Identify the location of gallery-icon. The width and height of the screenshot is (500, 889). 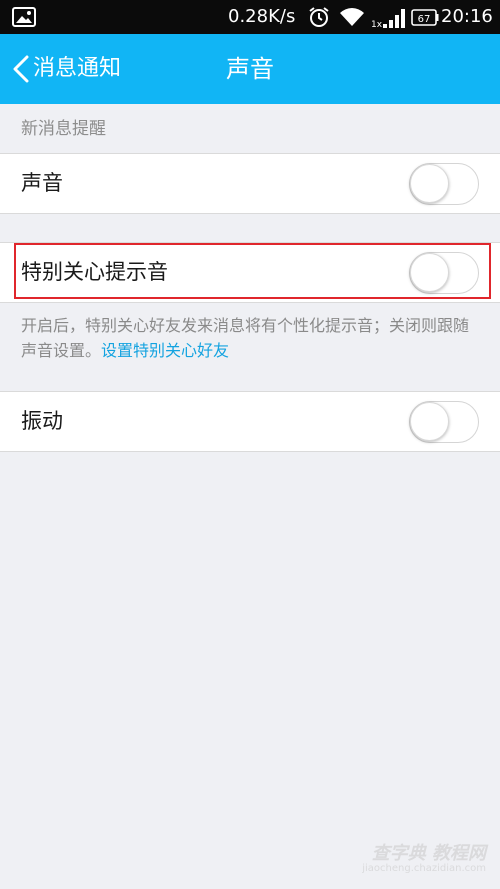
(24, 17).